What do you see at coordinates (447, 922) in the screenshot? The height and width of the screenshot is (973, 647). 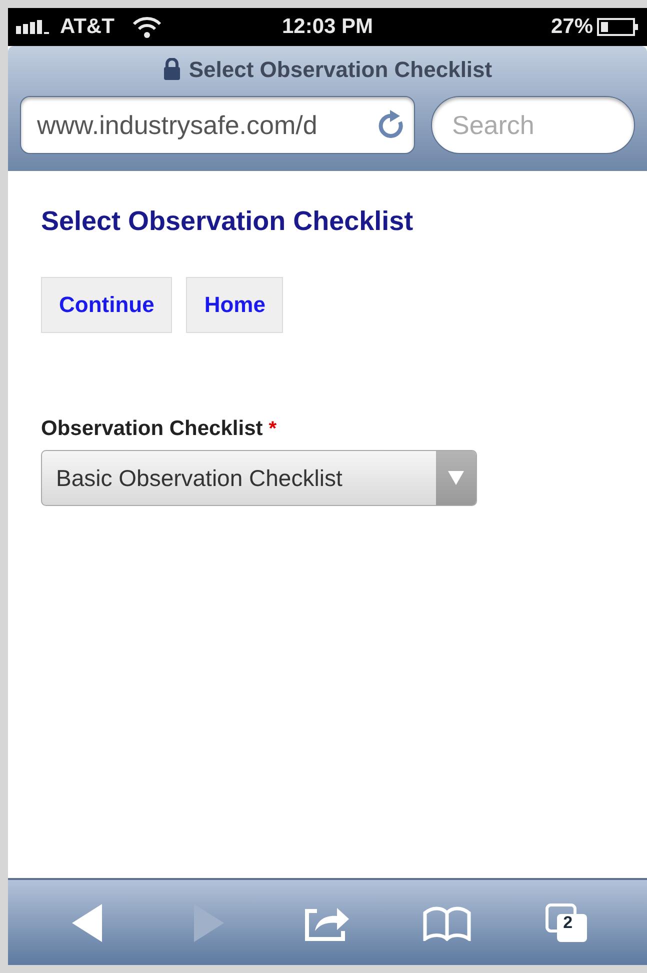 I see `open-book-icon` at bounding box center [447, 922].